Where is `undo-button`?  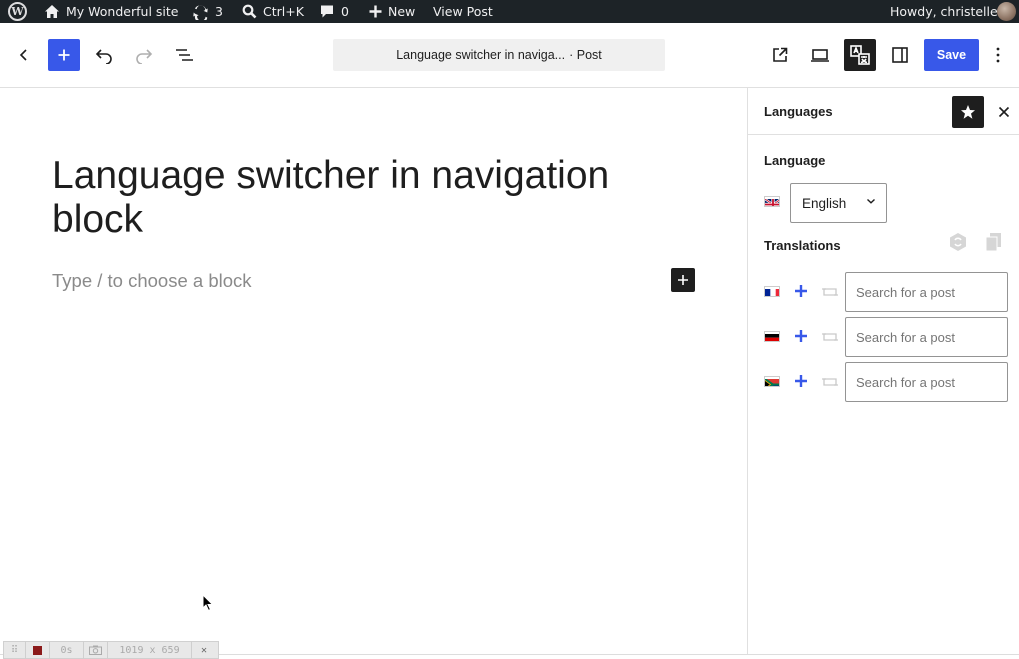 undo-button is located at coordinates (104, 55).